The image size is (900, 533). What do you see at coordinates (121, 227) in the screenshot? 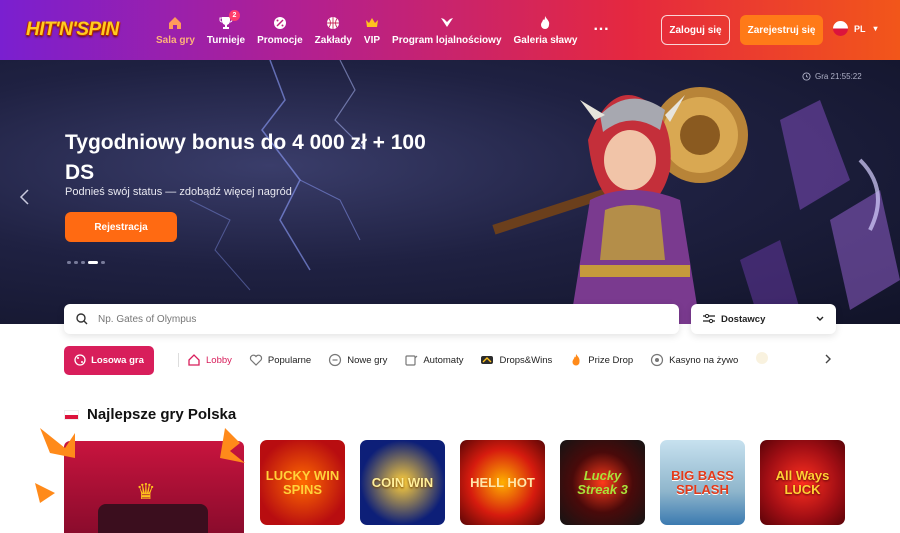
I see `hero-register-button: Rejestracja` at bounding box center [121, 227].